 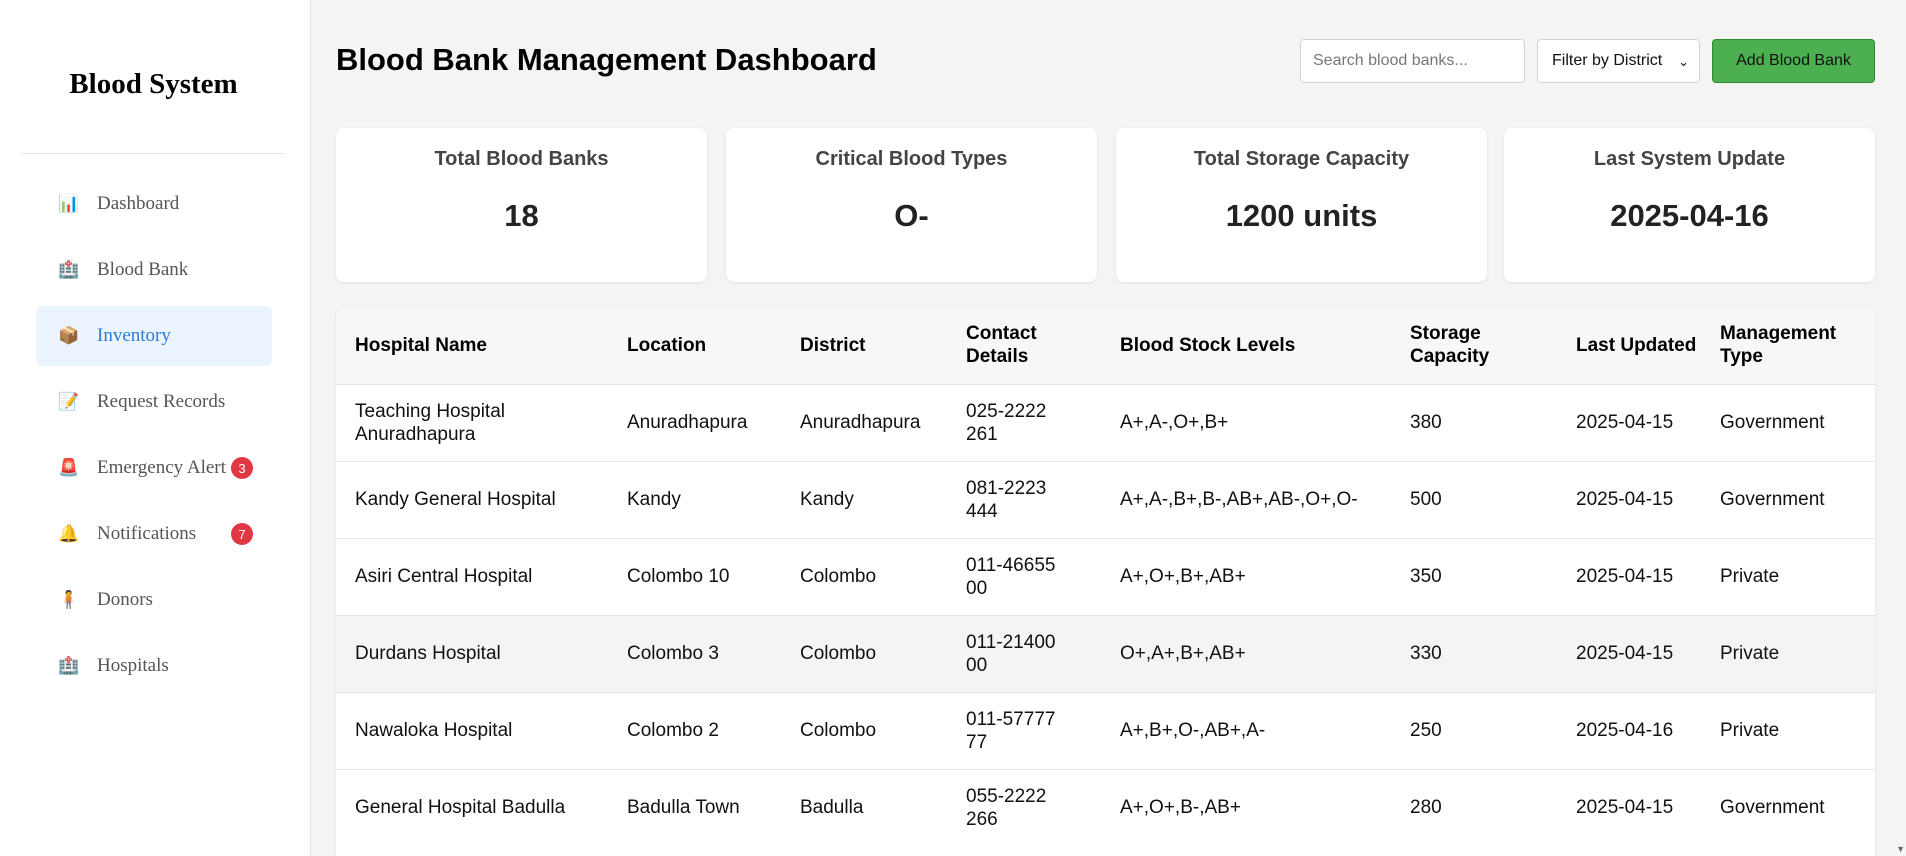 What do you see at coordinates (1301, 205) in the screenshot?
I see `stat-card: Total Storage Capacity 1200 units` at bounding box center [1301, 205].